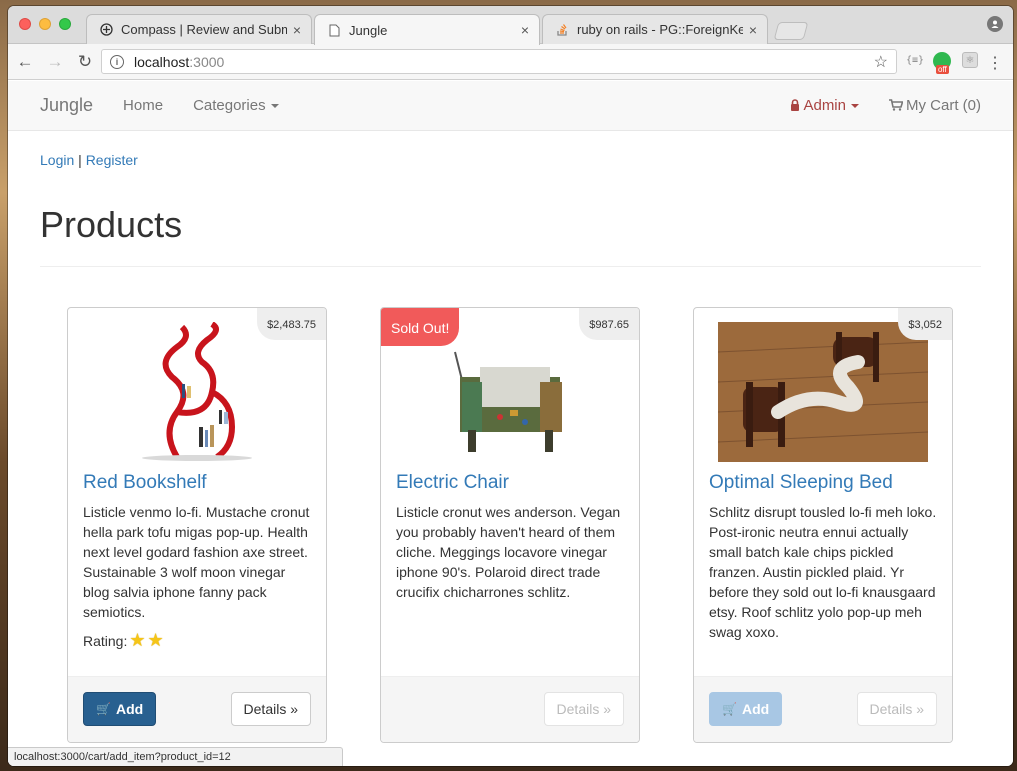 This screenshot has width=1017, height=771. What do you see at coordinates (66, 105) in the screenshot?
I see `brand-link: Jungle` at bounding box center [66, 105].